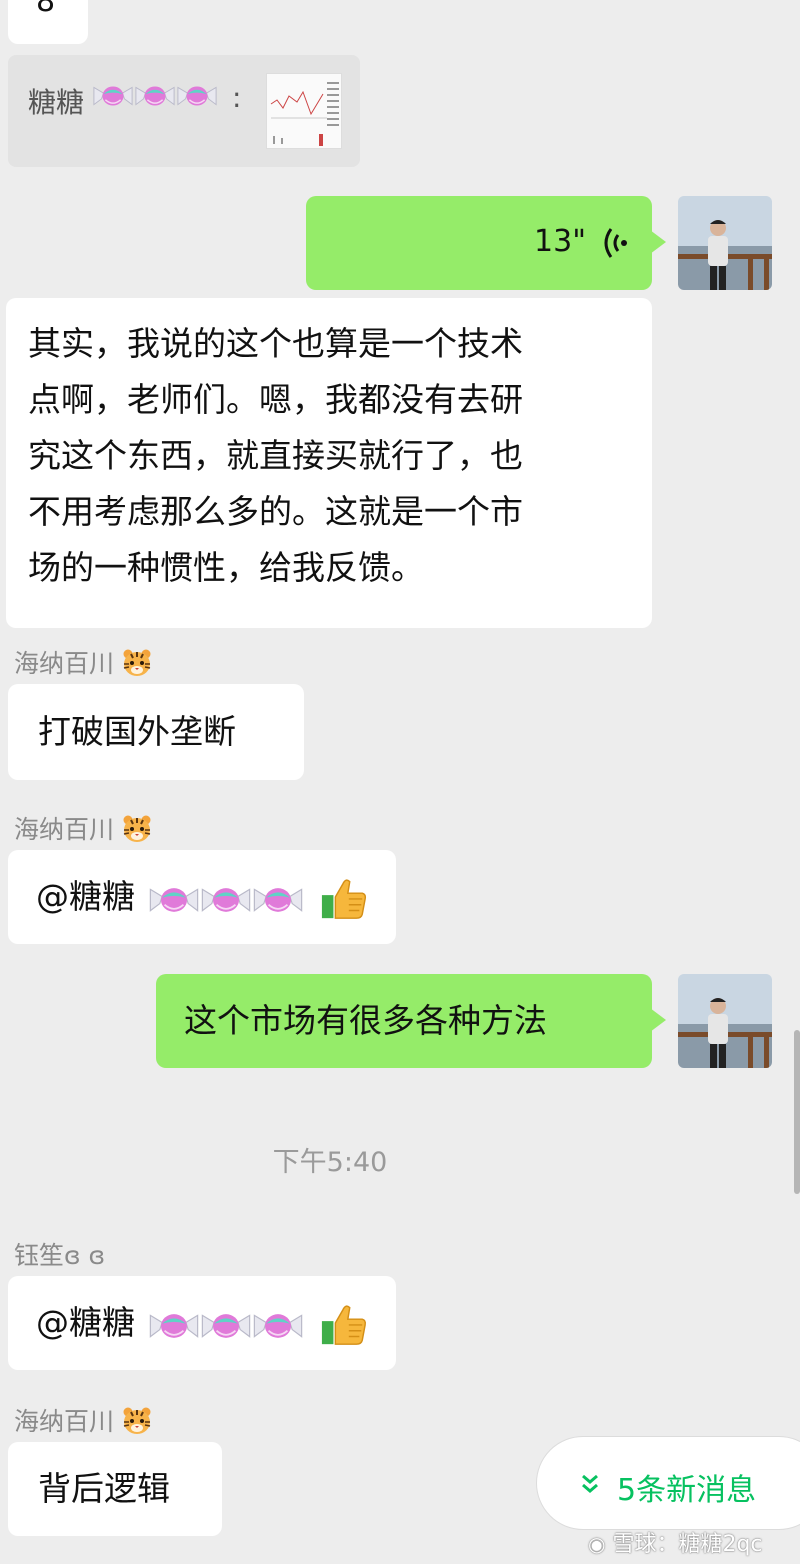 This screenshot has height=1564, width=800. I want to click on long-message-line: 究这个东西，就直接买就行了，也, so click(275, 455).